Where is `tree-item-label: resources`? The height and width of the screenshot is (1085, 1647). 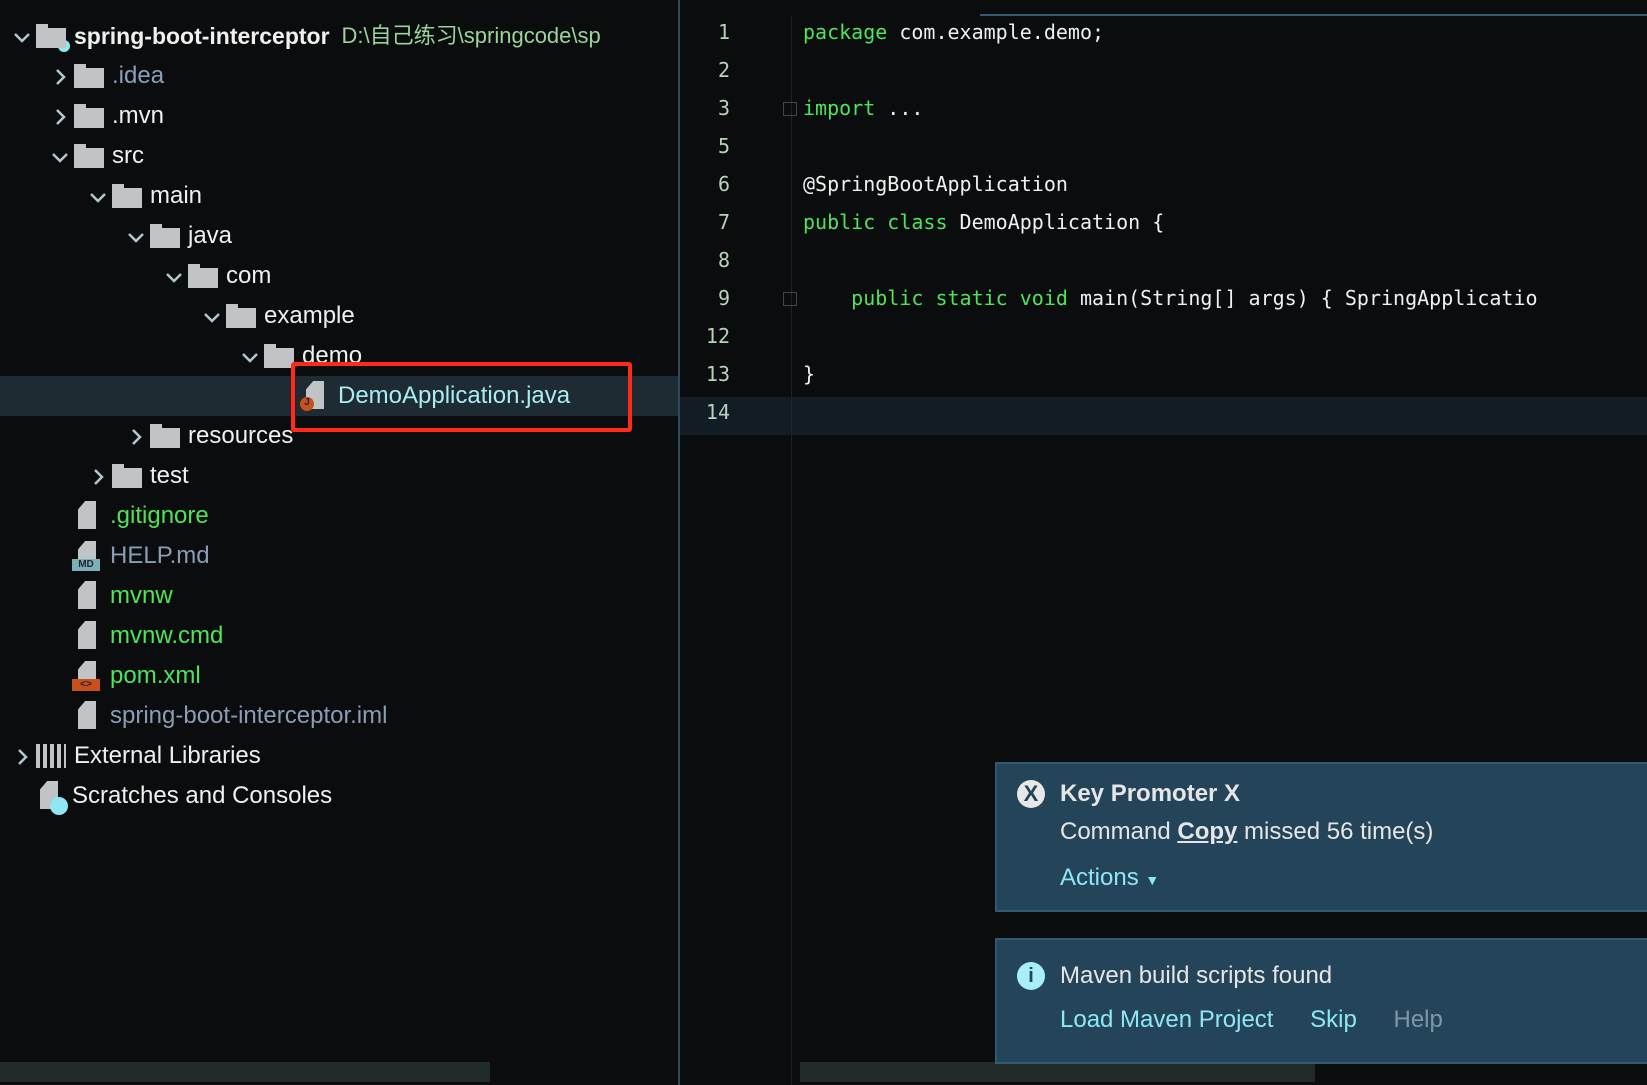 tree-item-label: resources is located at coordinates (241, 435).